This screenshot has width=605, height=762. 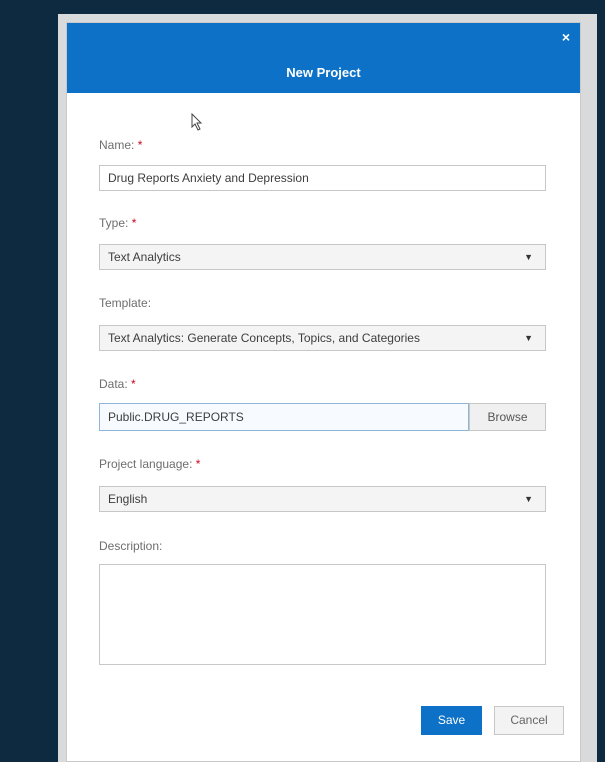 What do you see at coordinates (284, 417) in the screenshot?
I see `data-input: Public.DRUG_REPORTS` at bounding box center [284, 417].